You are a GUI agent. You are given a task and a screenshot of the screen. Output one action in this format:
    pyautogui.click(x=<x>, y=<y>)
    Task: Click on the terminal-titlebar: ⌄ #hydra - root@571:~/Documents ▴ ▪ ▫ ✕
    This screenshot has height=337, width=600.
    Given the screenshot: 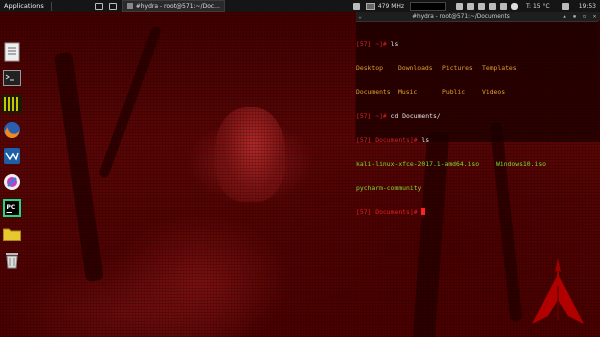 What is the action you would take?
    pyautogui.click(x=478, y=17)
    